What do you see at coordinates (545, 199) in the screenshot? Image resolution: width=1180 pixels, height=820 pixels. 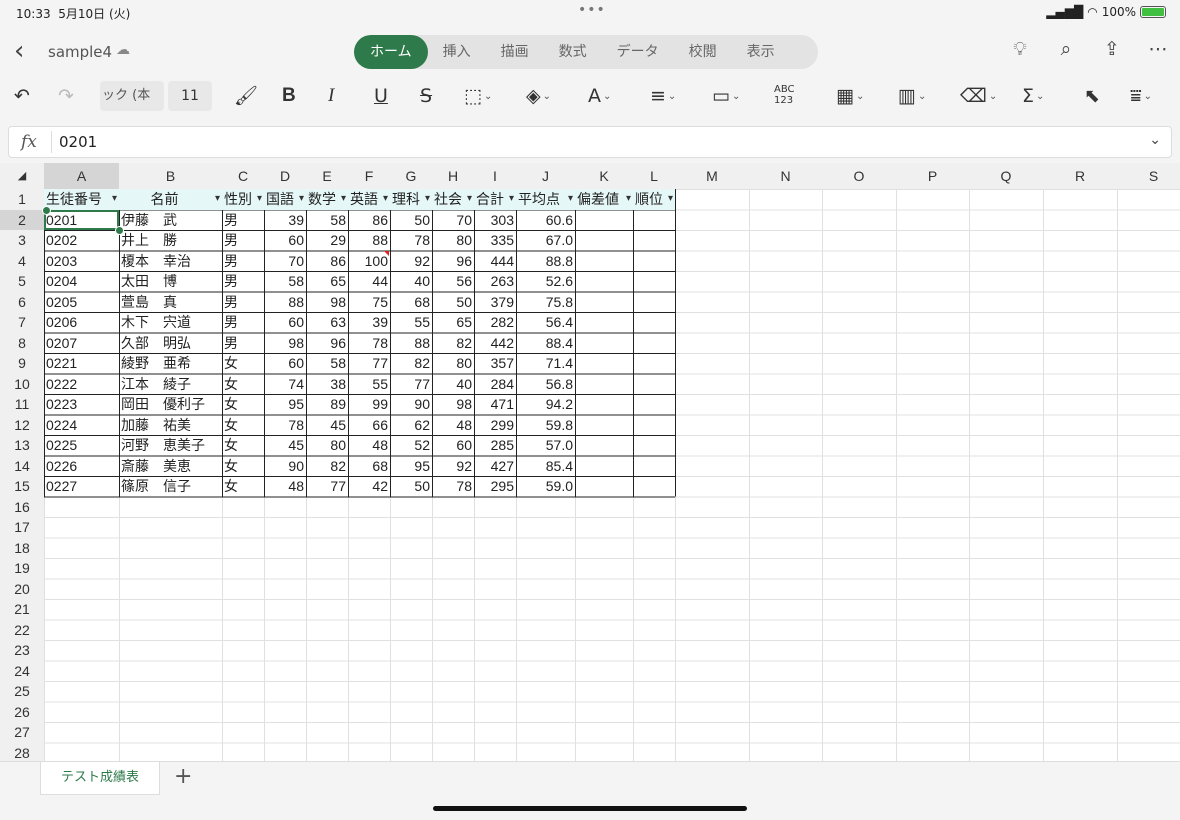 I see `header-cell: 平均点 ▾` at bounding box center [545, 199].